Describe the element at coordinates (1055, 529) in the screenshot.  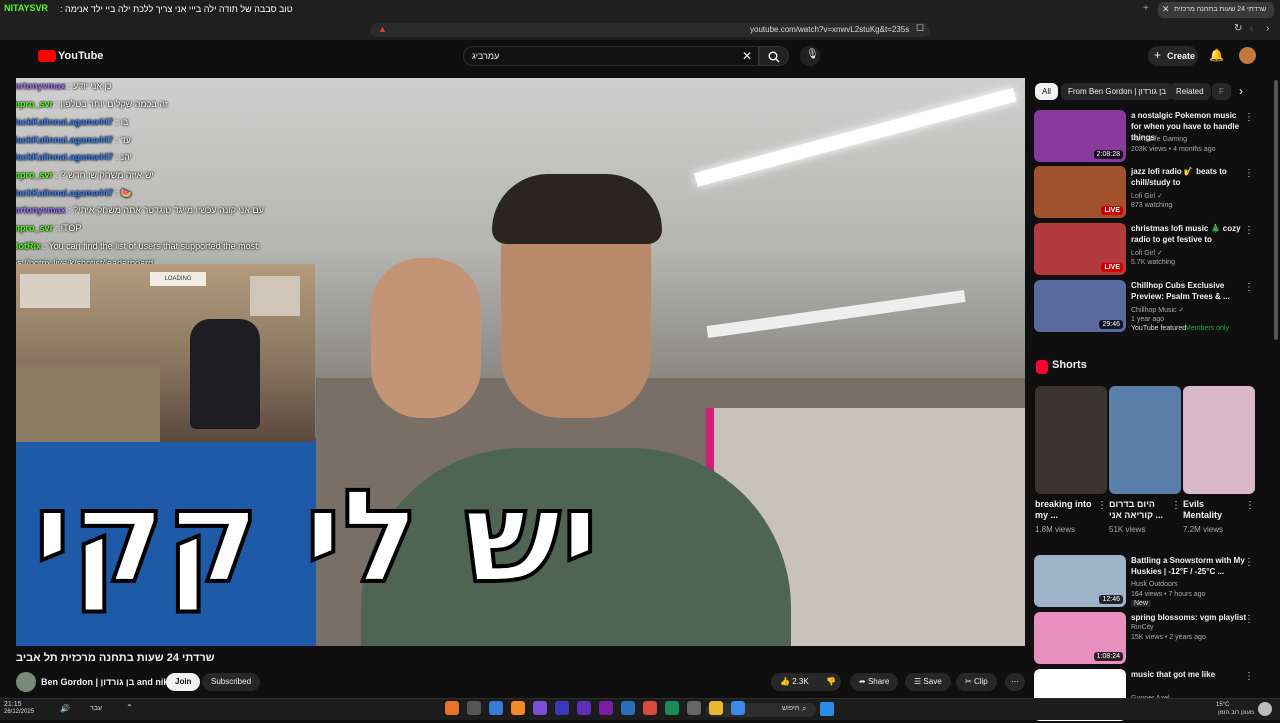
I see `short-views: 1.8M views` at that location.